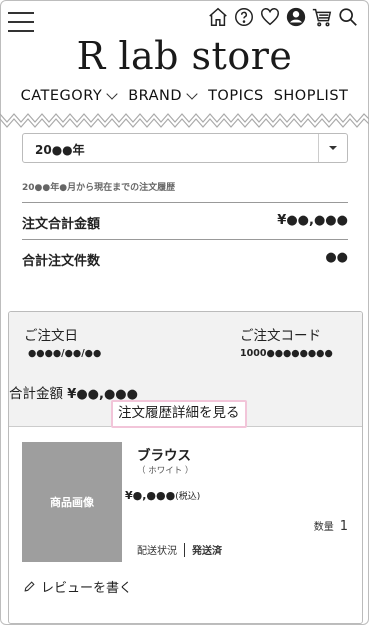 The image size is (369, 625). Describe the element at coordinates (61, 224) in the screenshot. I see `total-amount-label: 注文合計金額` at that location.